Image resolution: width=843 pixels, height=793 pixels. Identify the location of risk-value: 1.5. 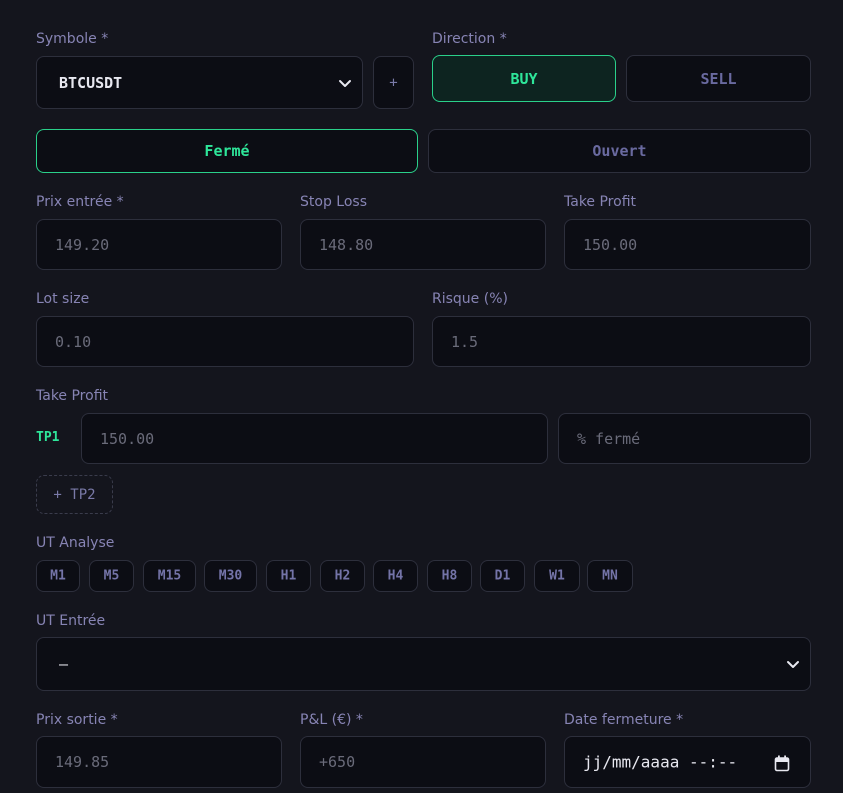
(465, 341).